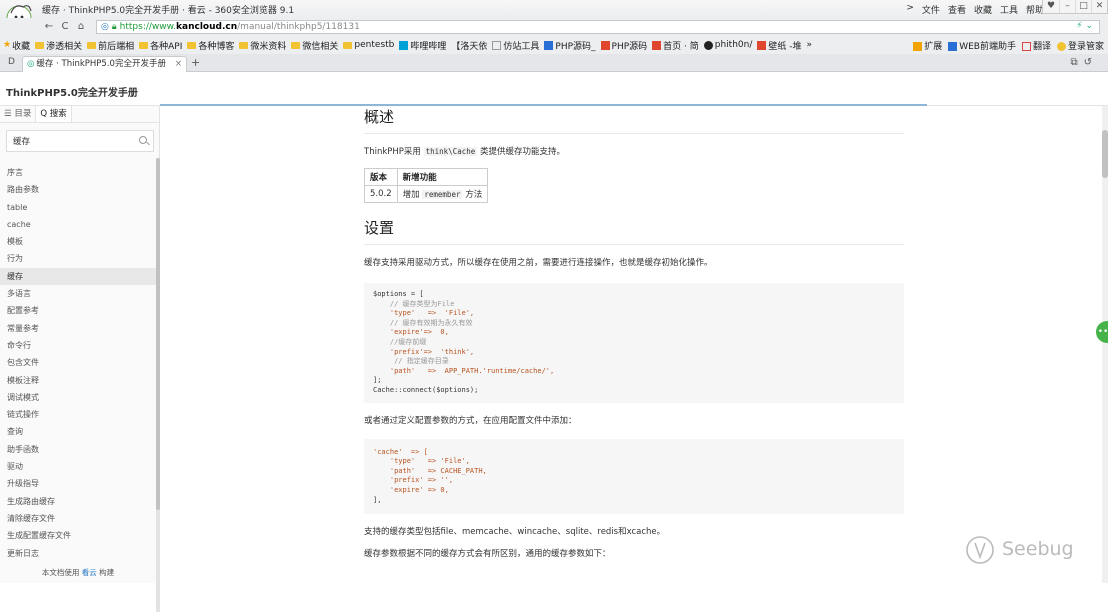  I want to click on sidebar-search-box, so click(80, 141).